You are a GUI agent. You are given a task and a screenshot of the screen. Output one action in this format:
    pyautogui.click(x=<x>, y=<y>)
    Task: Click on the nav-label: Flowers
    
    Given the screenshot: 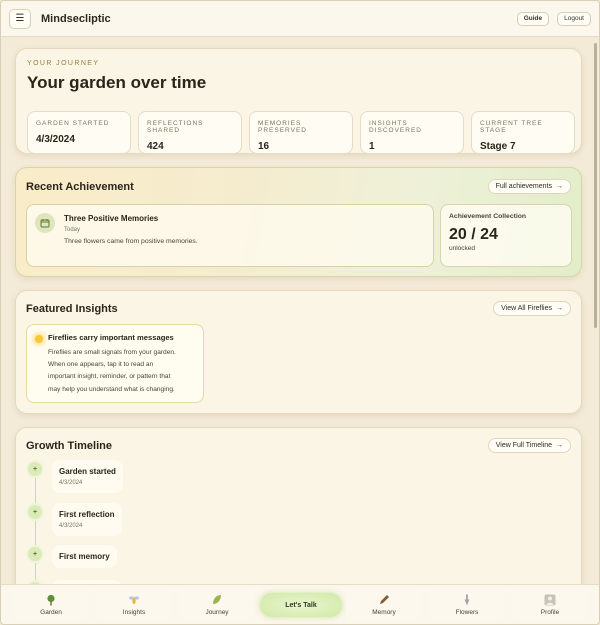 What is the action you would take?
    pyautogui.click(x=467, y=612)
    